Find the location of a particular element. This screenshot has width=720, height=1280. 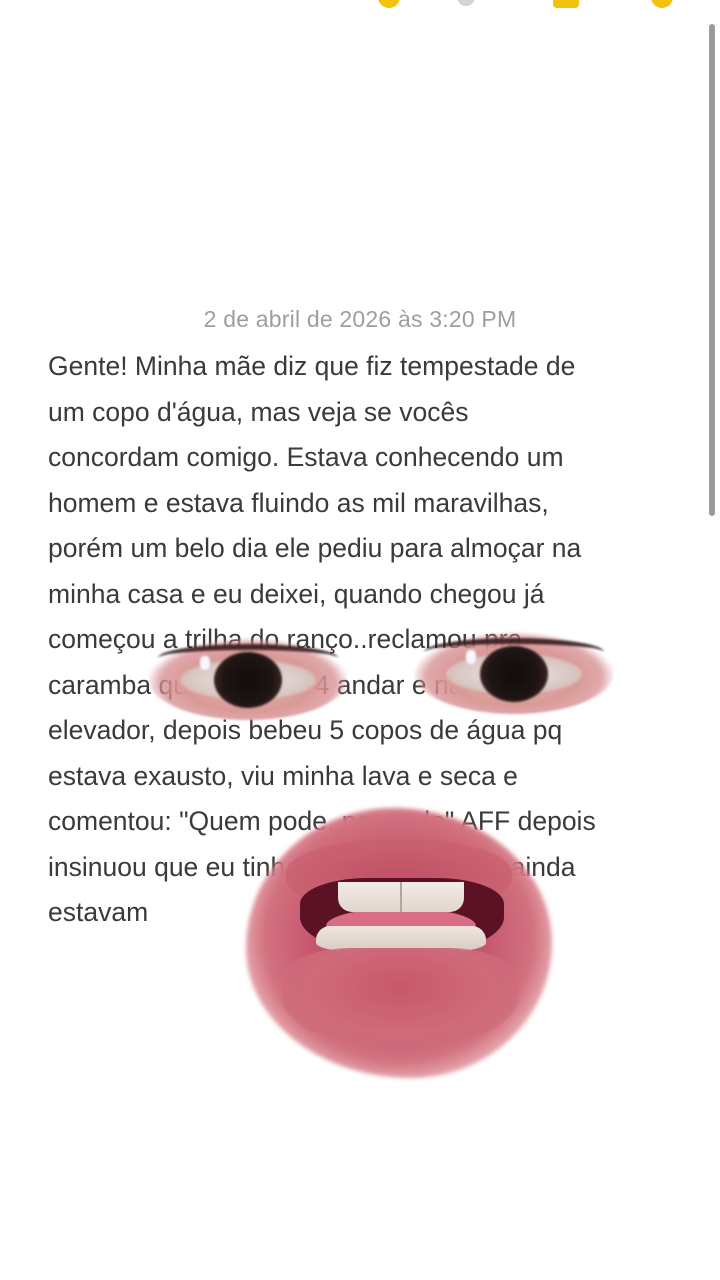

left-eye-sticker is located at coordinates (248, 679).